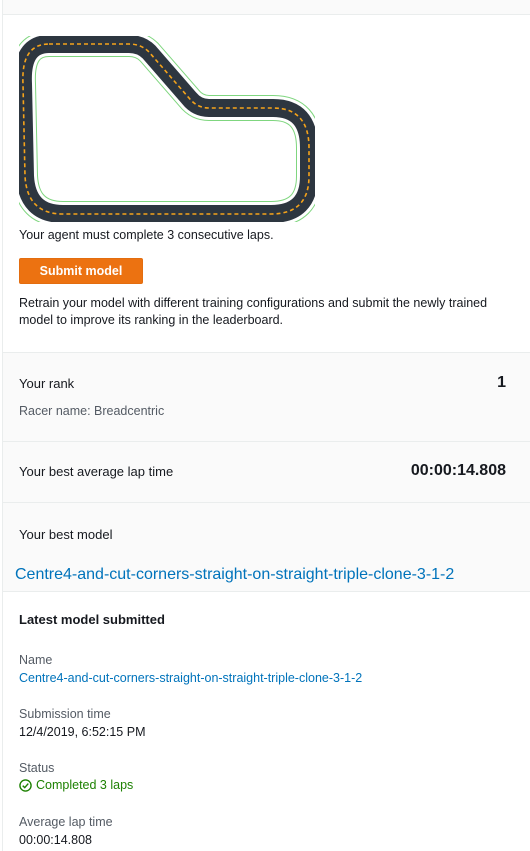  Describe the element at coordinates (85, 785) in the screenshot. I see `status-text: Completed 3 laps` at that location.